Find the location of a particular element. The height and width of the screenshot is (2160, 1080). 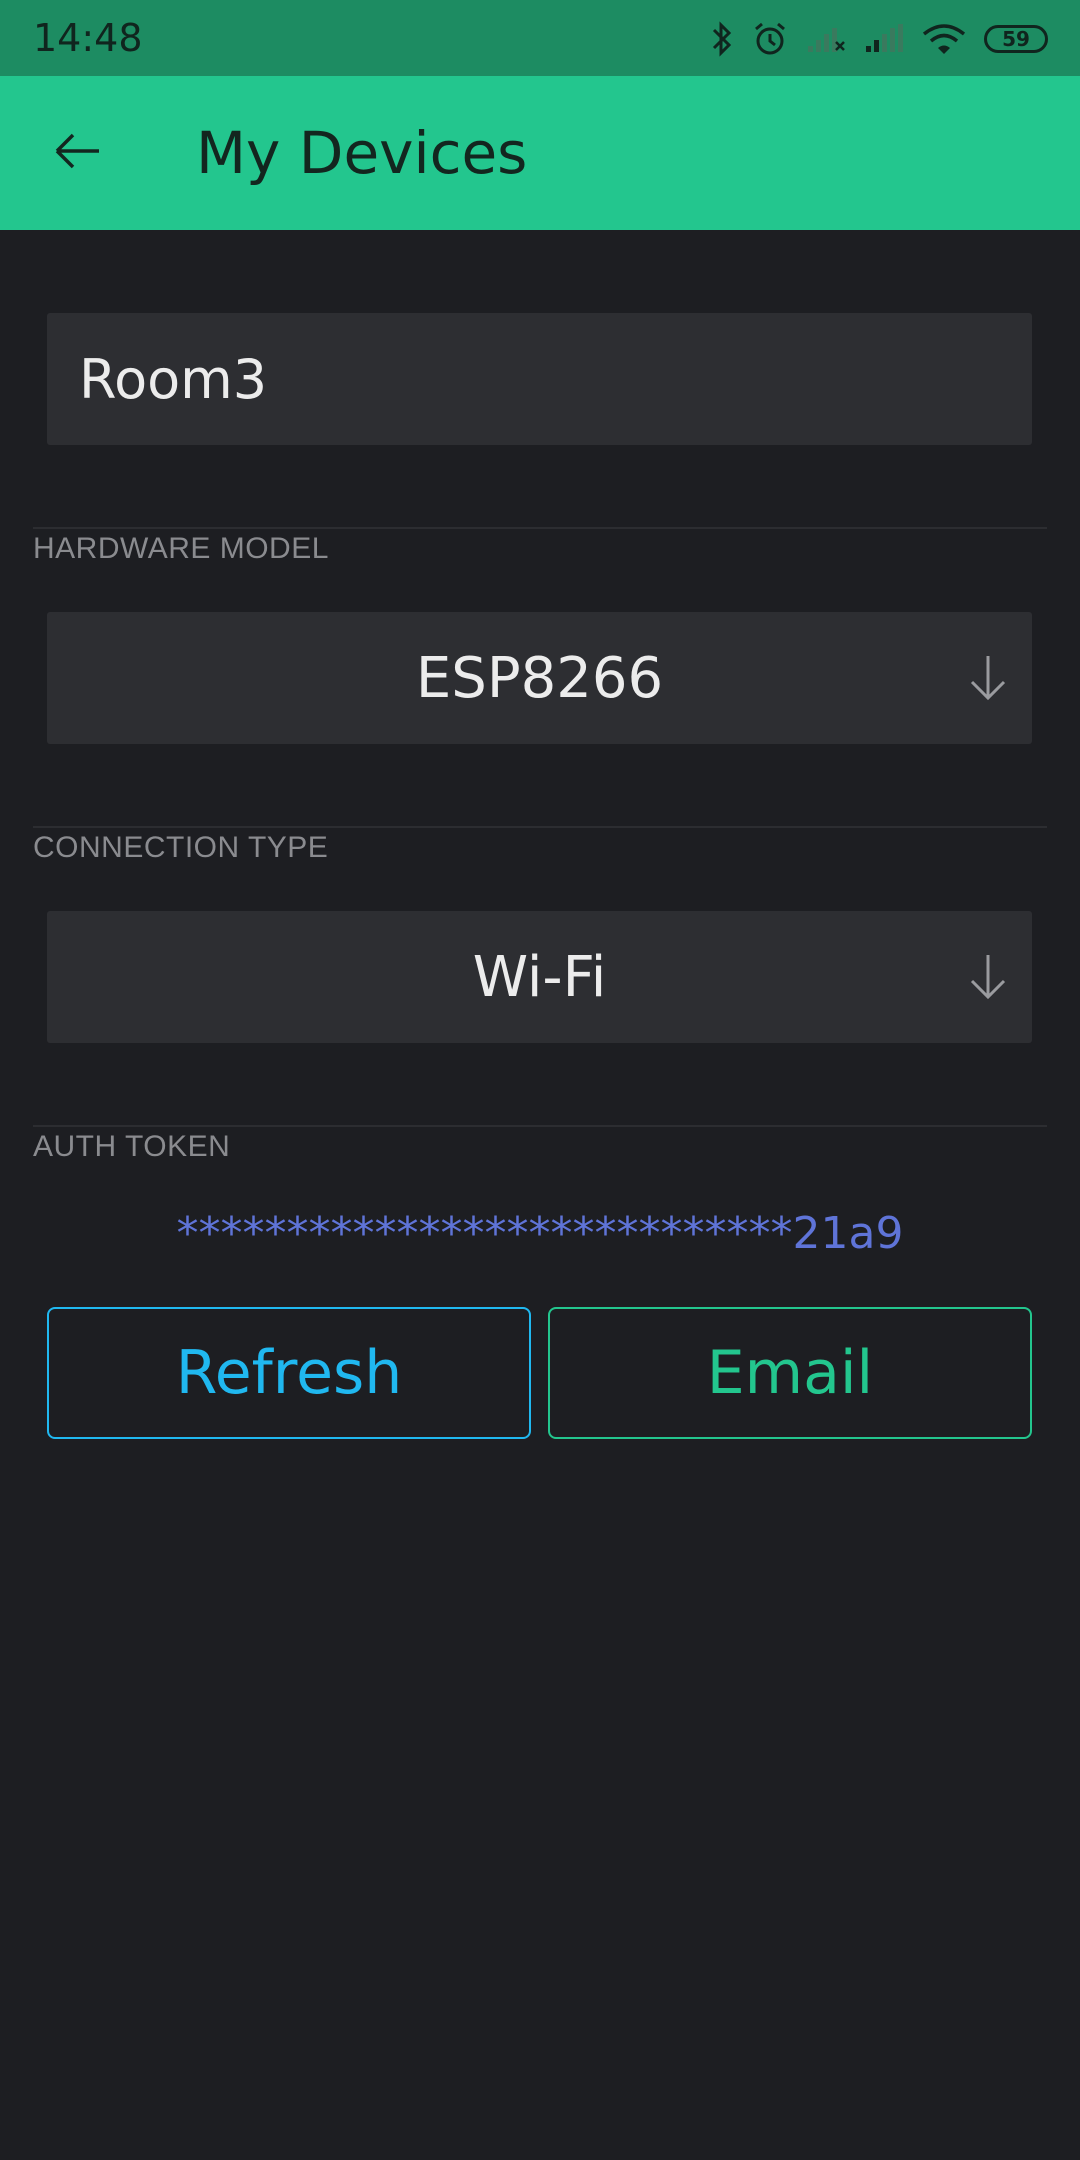

hardware-model-dropdown: ESP8266 is located at coordinates (539, 678).